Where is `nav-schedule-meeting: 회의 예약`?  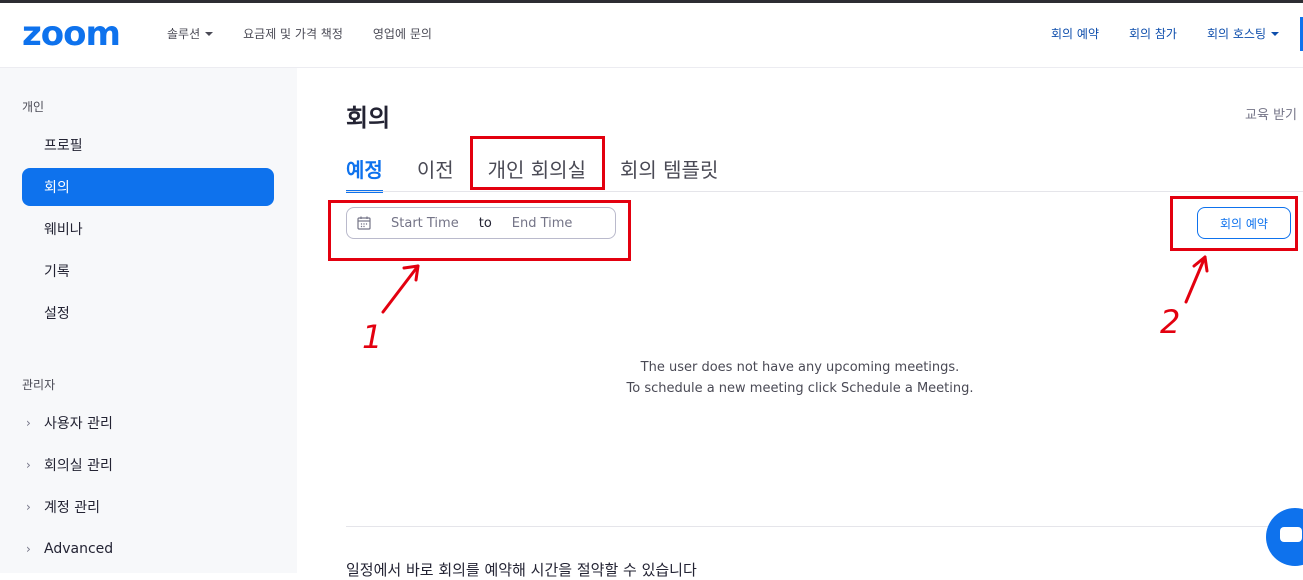 nav-schedule-meeting: 회의 예약 is located at coordinates (1075, 33).